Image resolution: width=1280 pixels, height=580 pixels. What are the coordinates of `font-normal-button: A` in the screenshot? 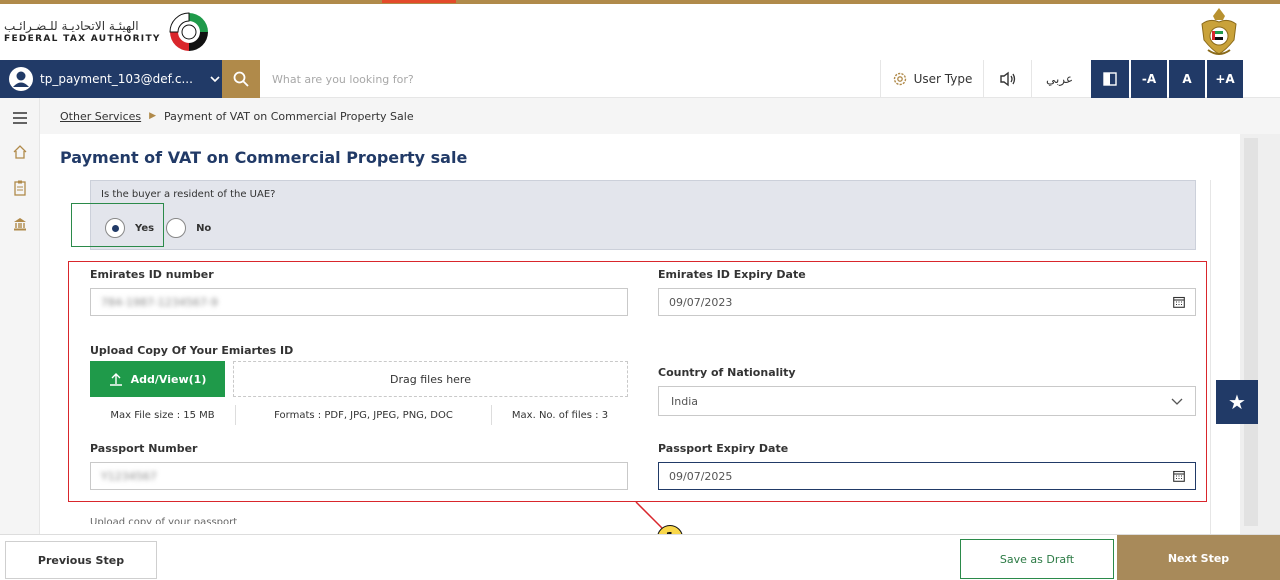 It's located at (1187, 79).